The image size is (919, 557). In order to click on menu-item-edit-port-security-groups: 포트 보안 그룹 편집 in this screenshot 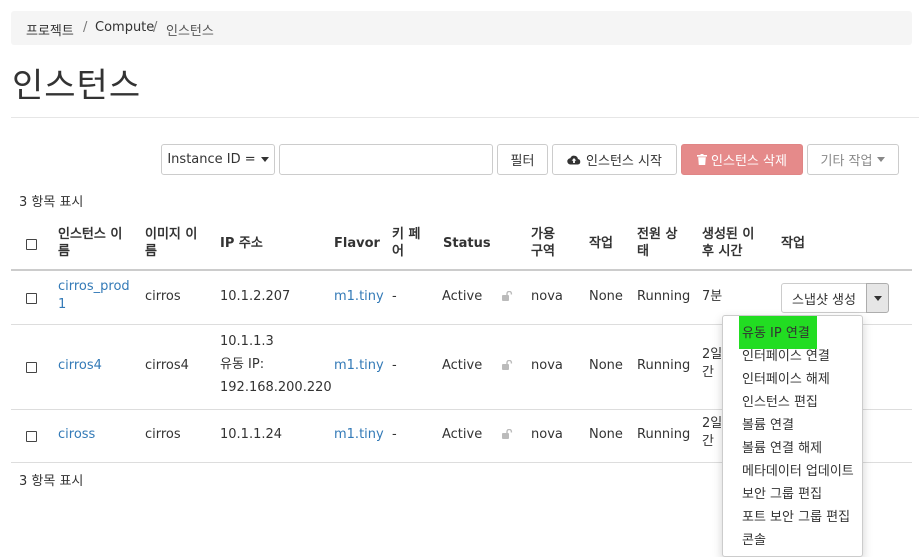, I will do `click(796, 515)`.